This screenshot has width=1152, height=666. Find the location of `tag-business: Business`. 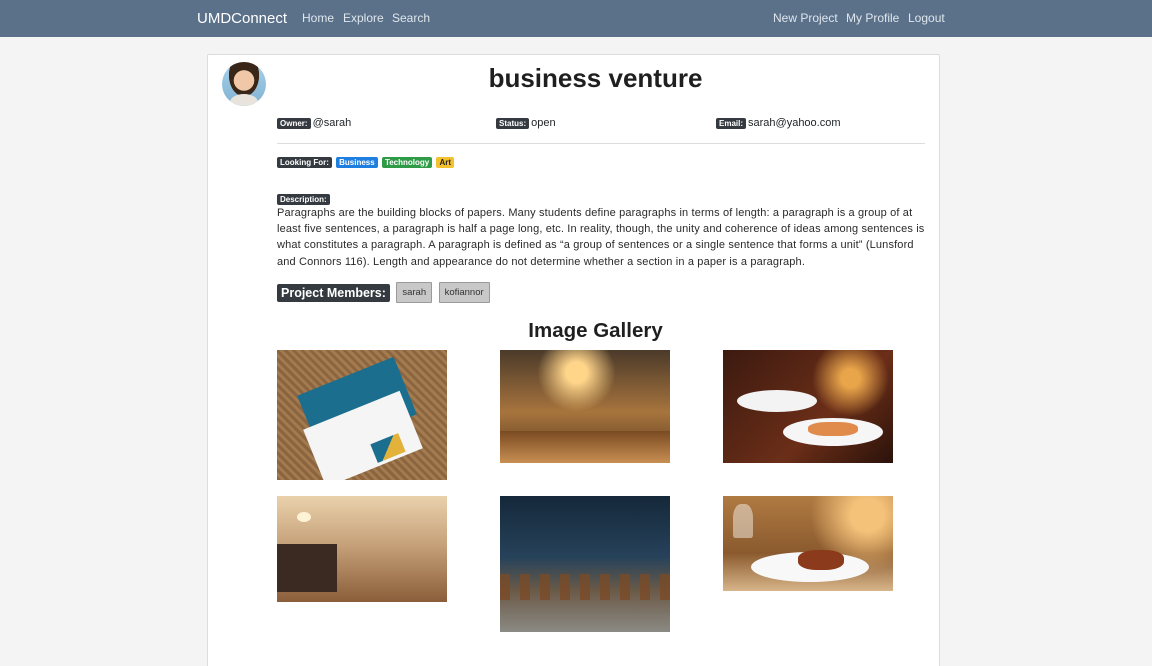

tag-business: Business is located at coordinates (357, 162).